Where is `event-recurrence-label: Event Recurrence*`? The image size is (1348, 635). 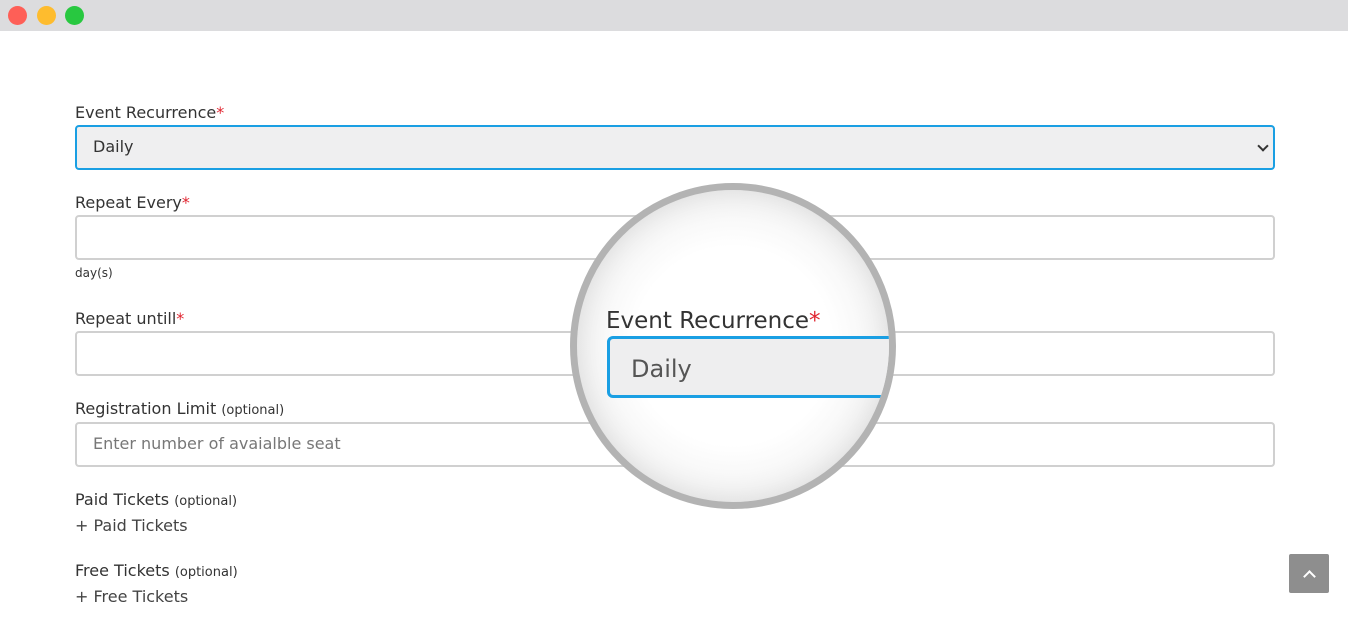
event-recurrence-label: Event Recurrence* is located at coordinates (149, 113).